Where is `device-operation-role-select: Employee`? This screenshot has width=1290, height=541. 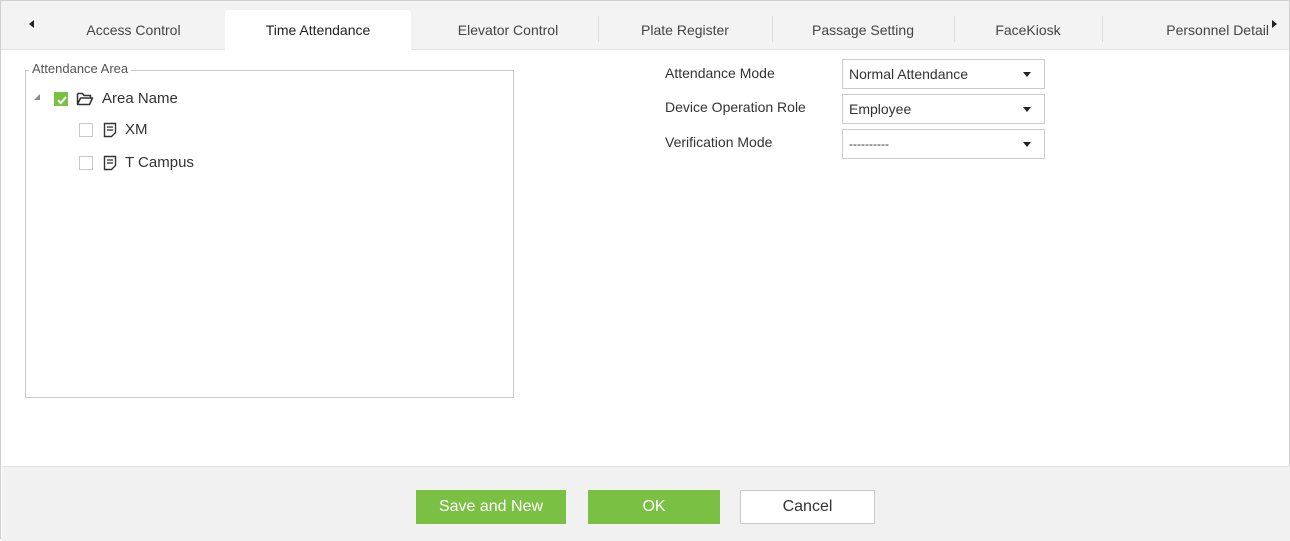 device-operation-role-select: Employee is located at coordinates (943, 109).